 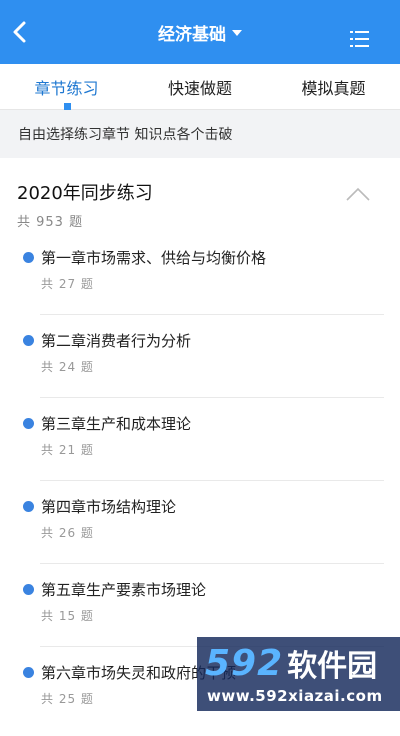 I want to click on chapter-name: 第五章生产要素市场理论, so click(x=124, y=590).